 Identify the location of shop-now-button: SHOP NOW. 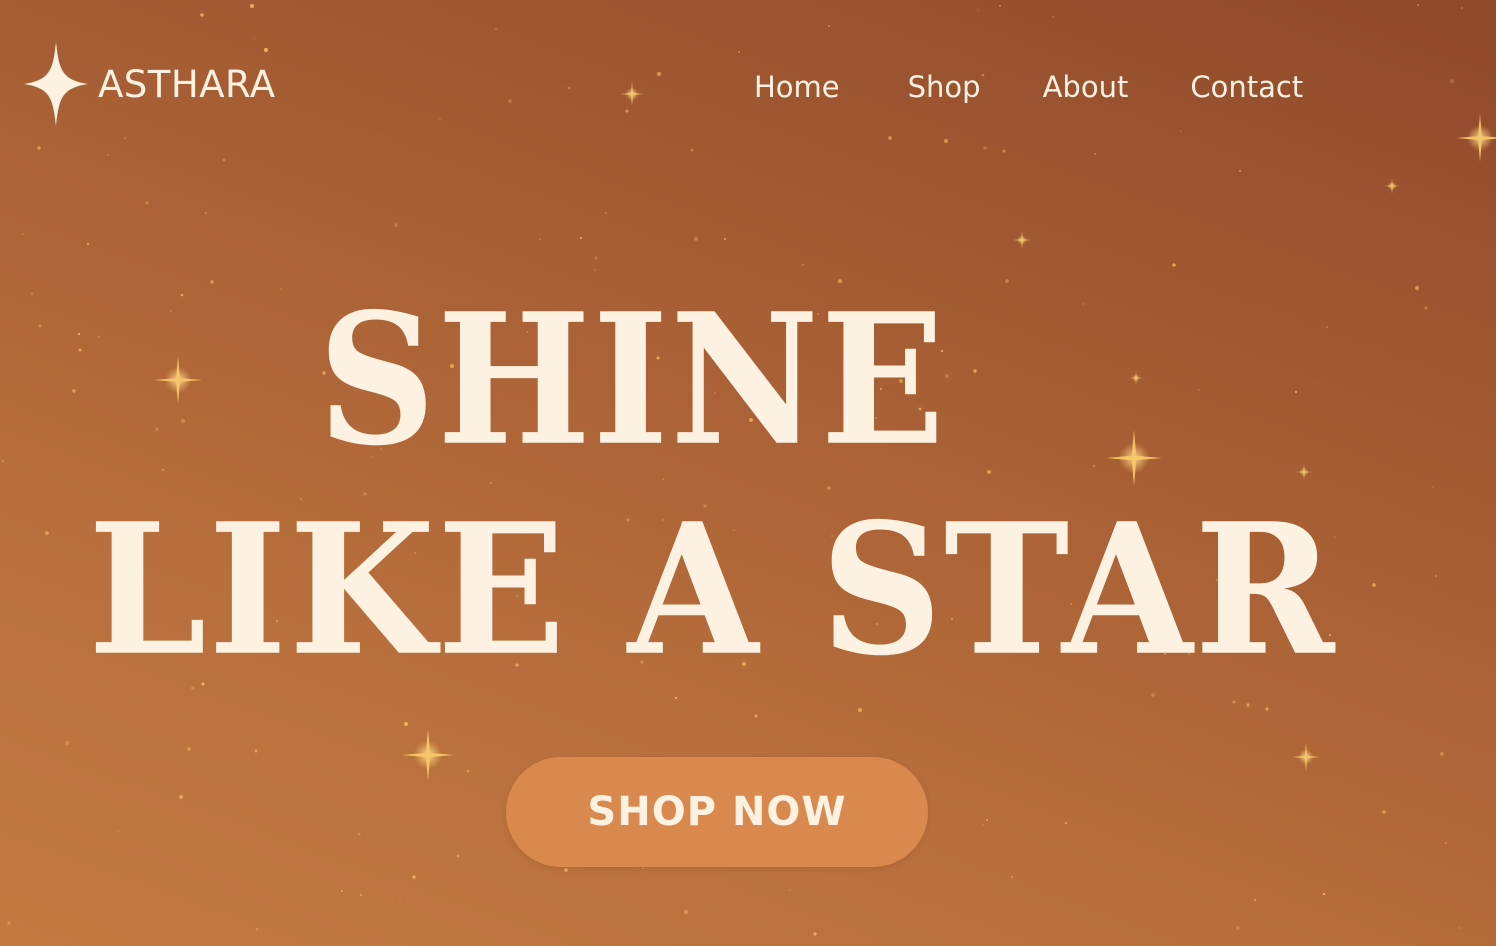
(717, 812).